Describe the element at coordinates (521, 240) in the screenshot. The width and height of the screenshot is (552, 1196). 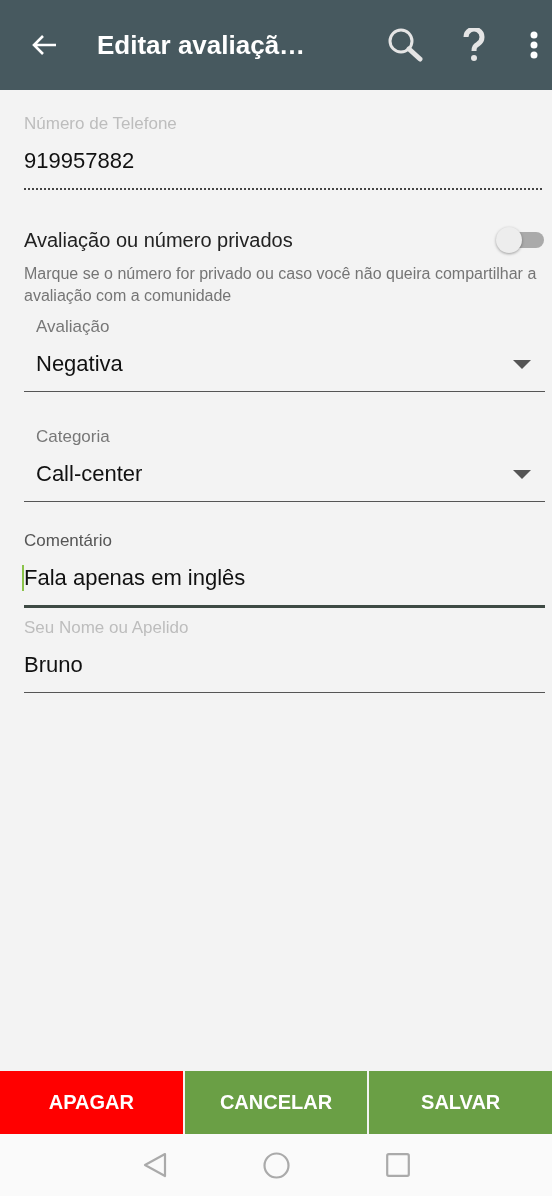
I see `toggle-switch` at that location.